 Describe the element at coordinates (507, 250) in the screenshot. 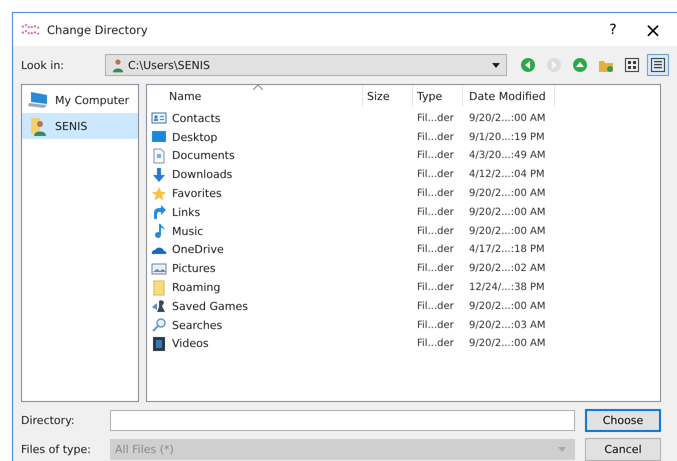

I see `file-date: 4/17/2...:18 PM` at that location.